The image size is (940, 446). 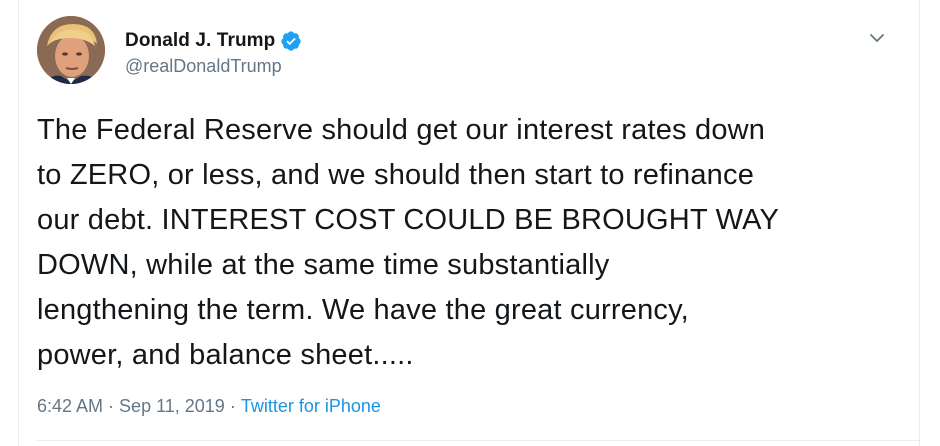 What do you see at coordinates (877, 38) in the screenshot?
I see `chevron-down-icon` at bounding box center [877, 38].